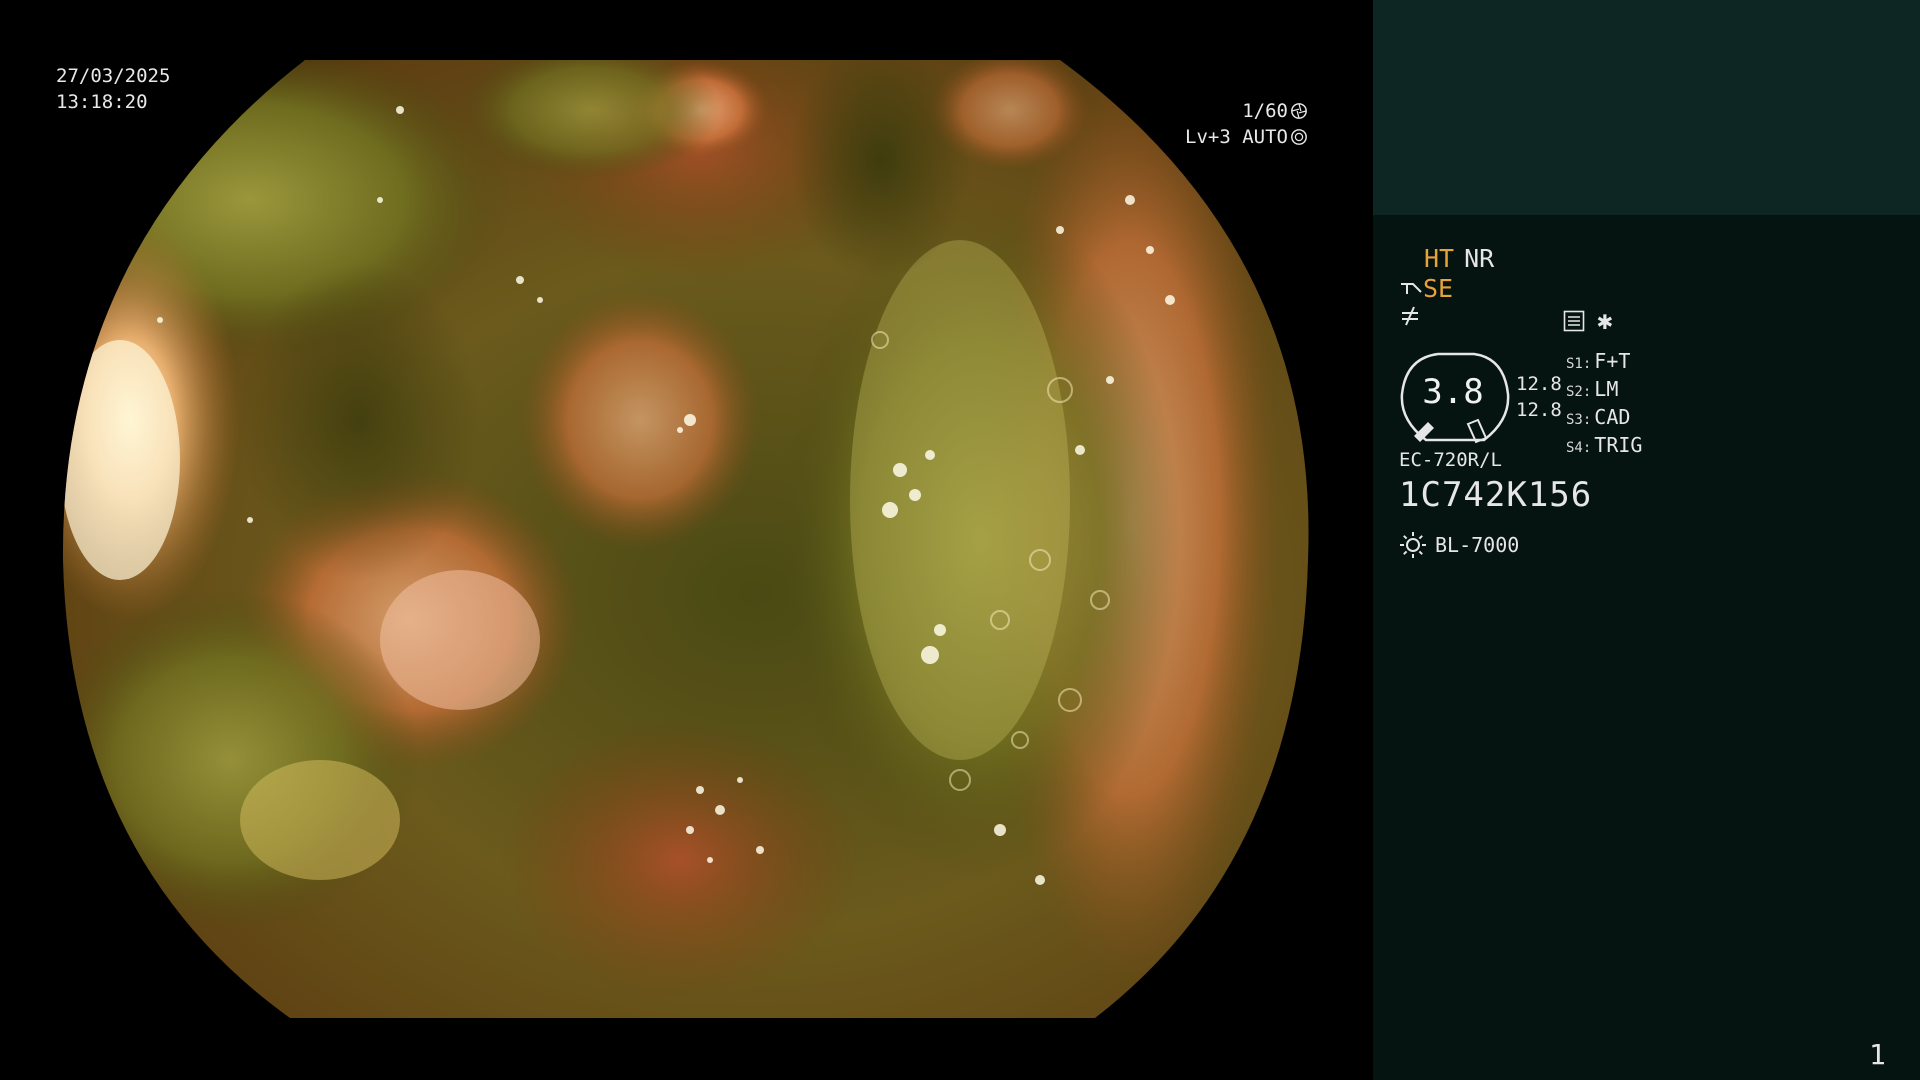  I want to click on light-source-row: BL-7000, so click(1459, 545).